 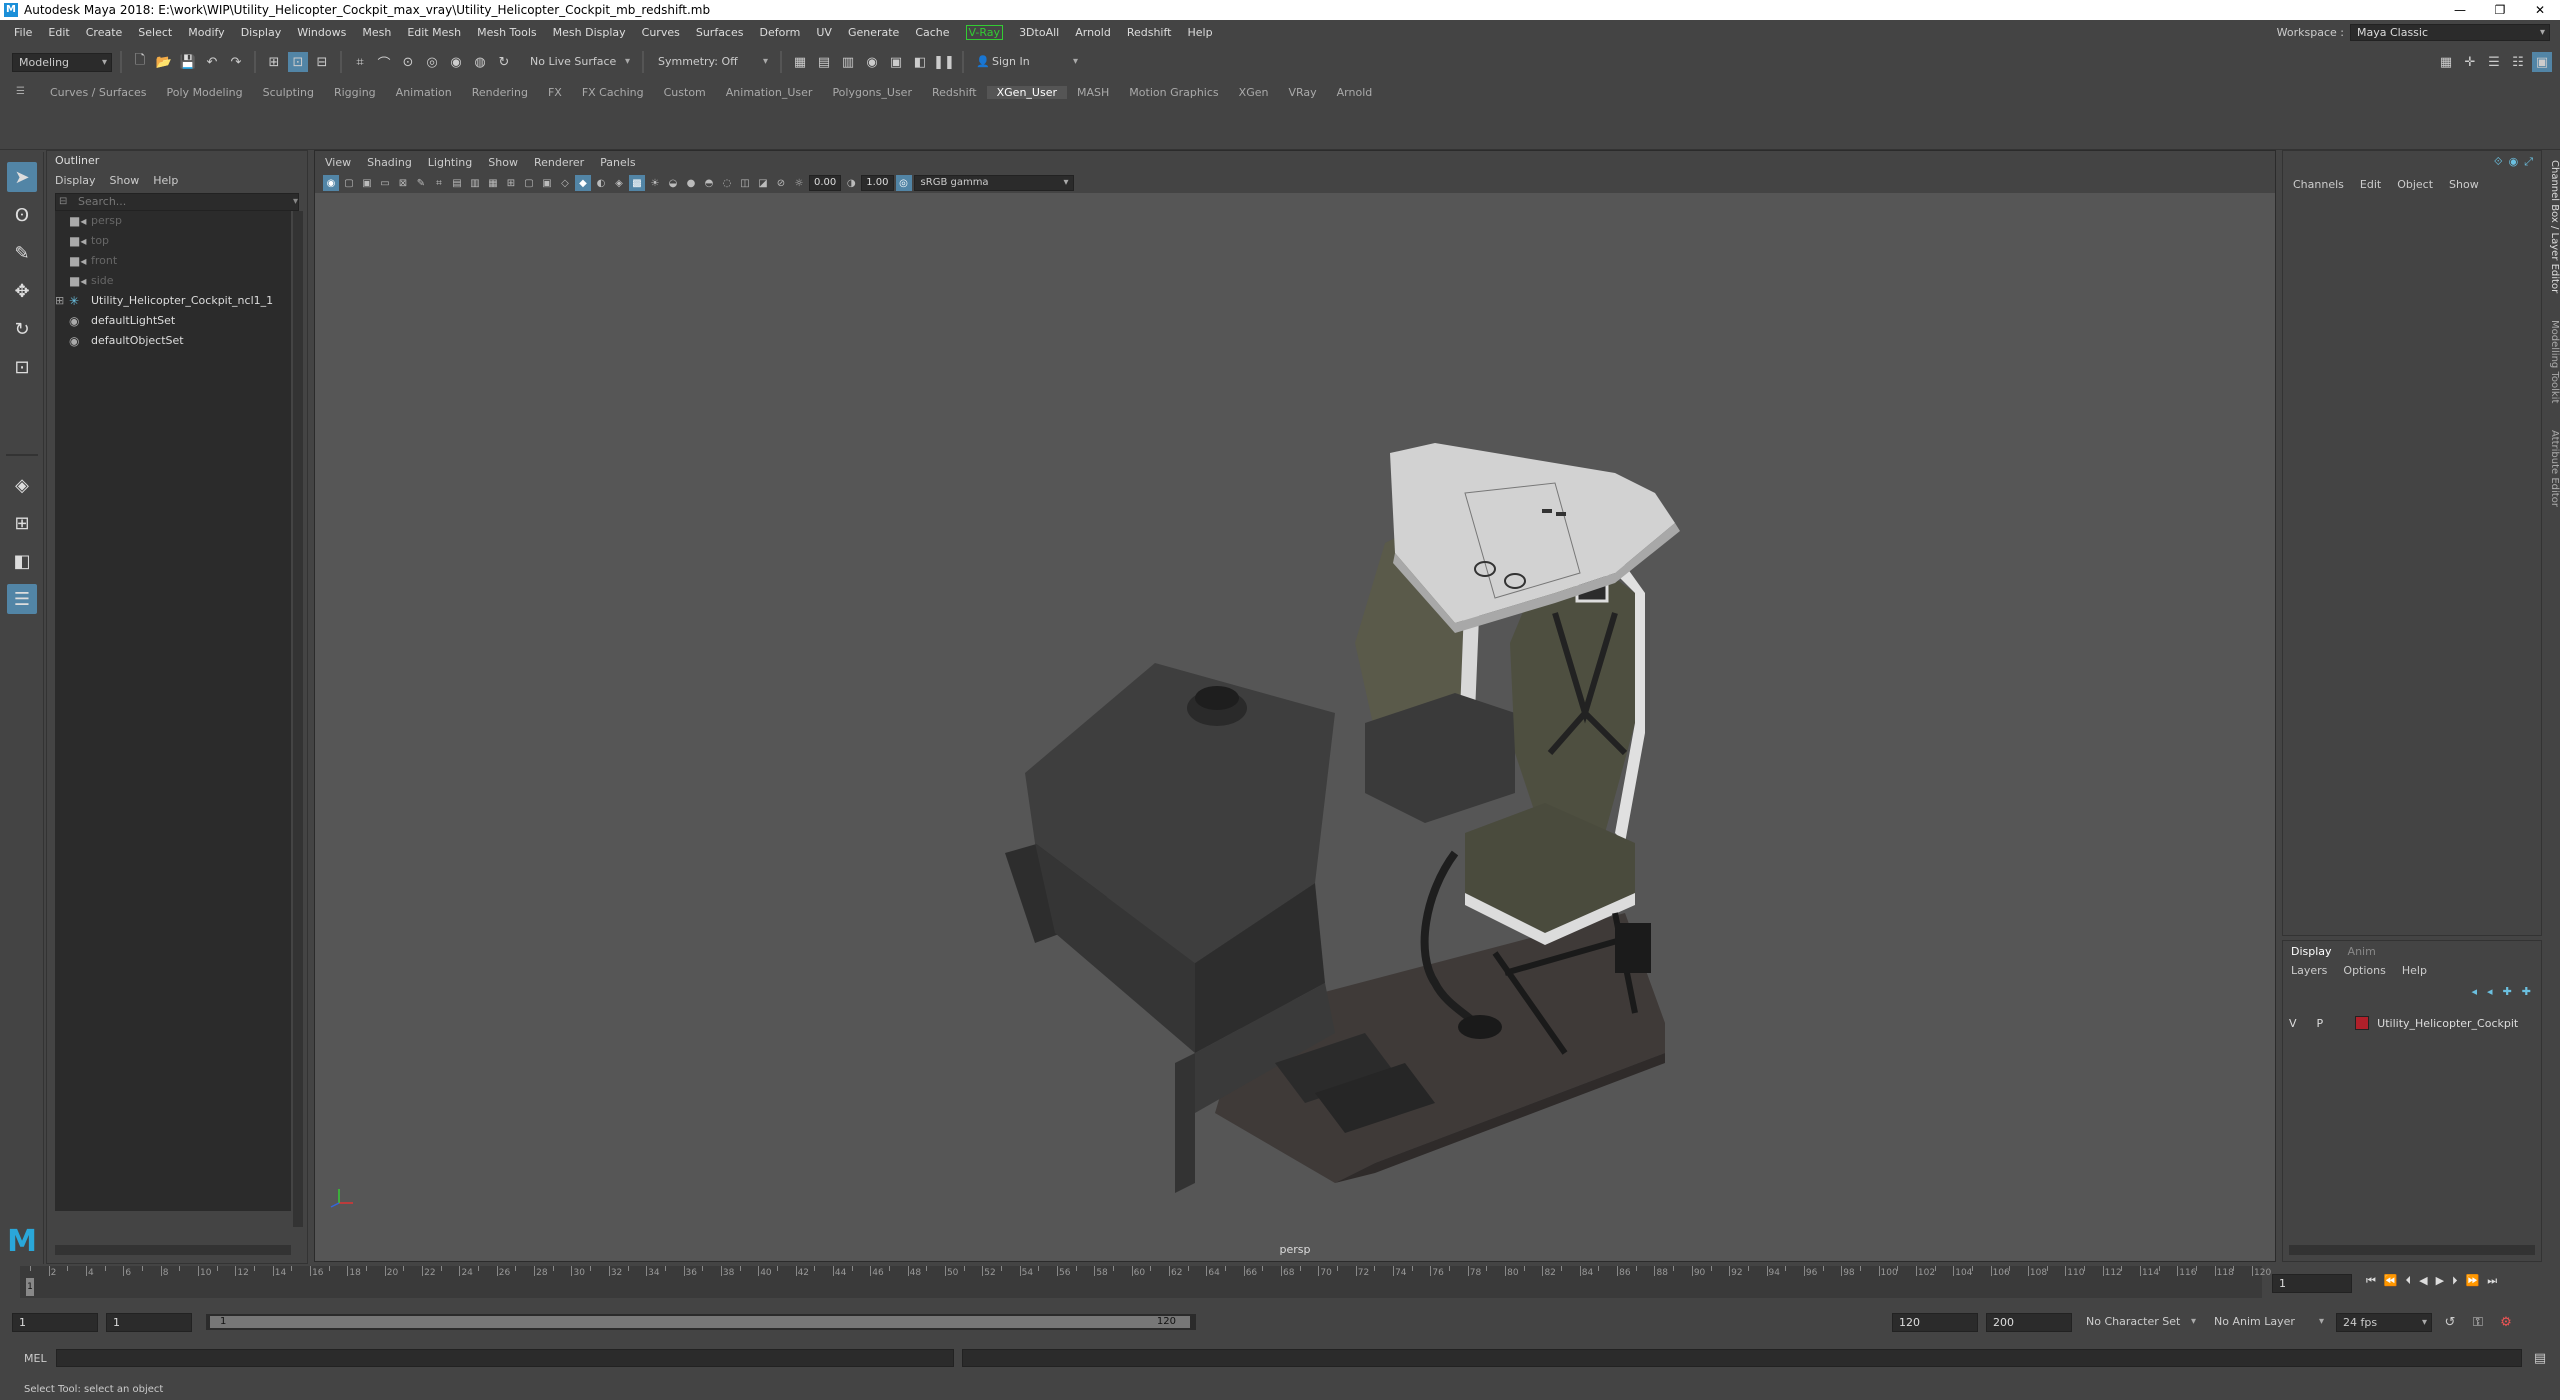 What do you see at coordinates (2268, 1322) in the screenshot?
I see `anim-layer-dropdown: No Anim Layer` at bounding box center [2268, 1322].